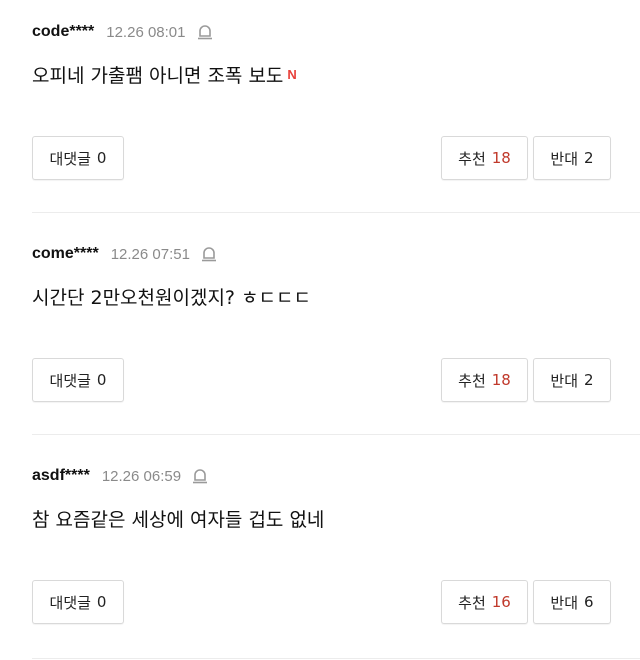 The image size is (640, 660). I want to click on comment-meta: code**** 12.26 08:01, so click(123, 32).